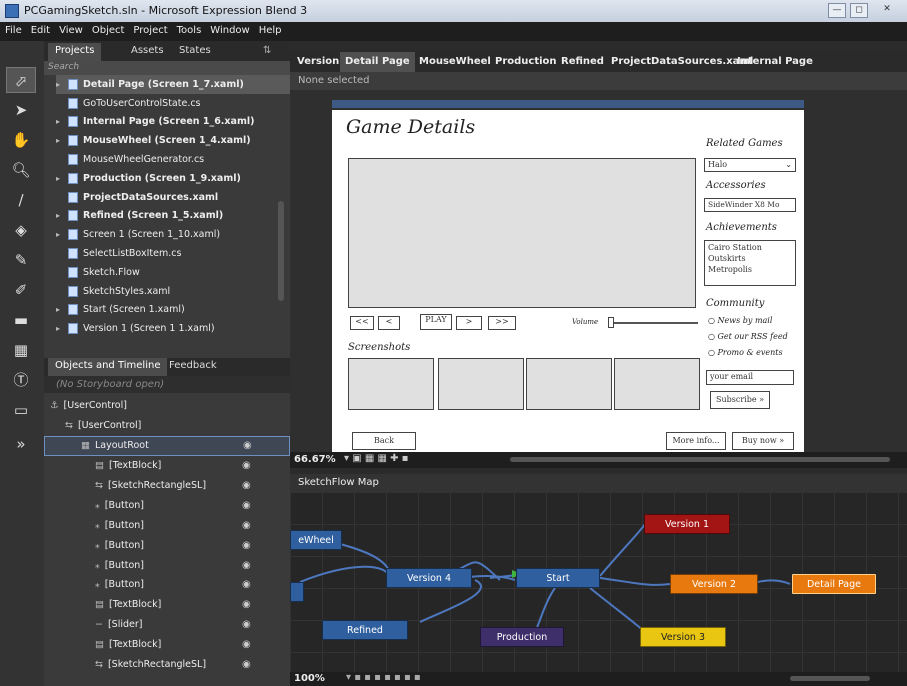 The height and width of the screenshot is (686, 907). Describe the element at coordinates (173, 216) in the screenshot. I see `project-item: ▸ Refined (Screen 1_5.xaml)` at that location.